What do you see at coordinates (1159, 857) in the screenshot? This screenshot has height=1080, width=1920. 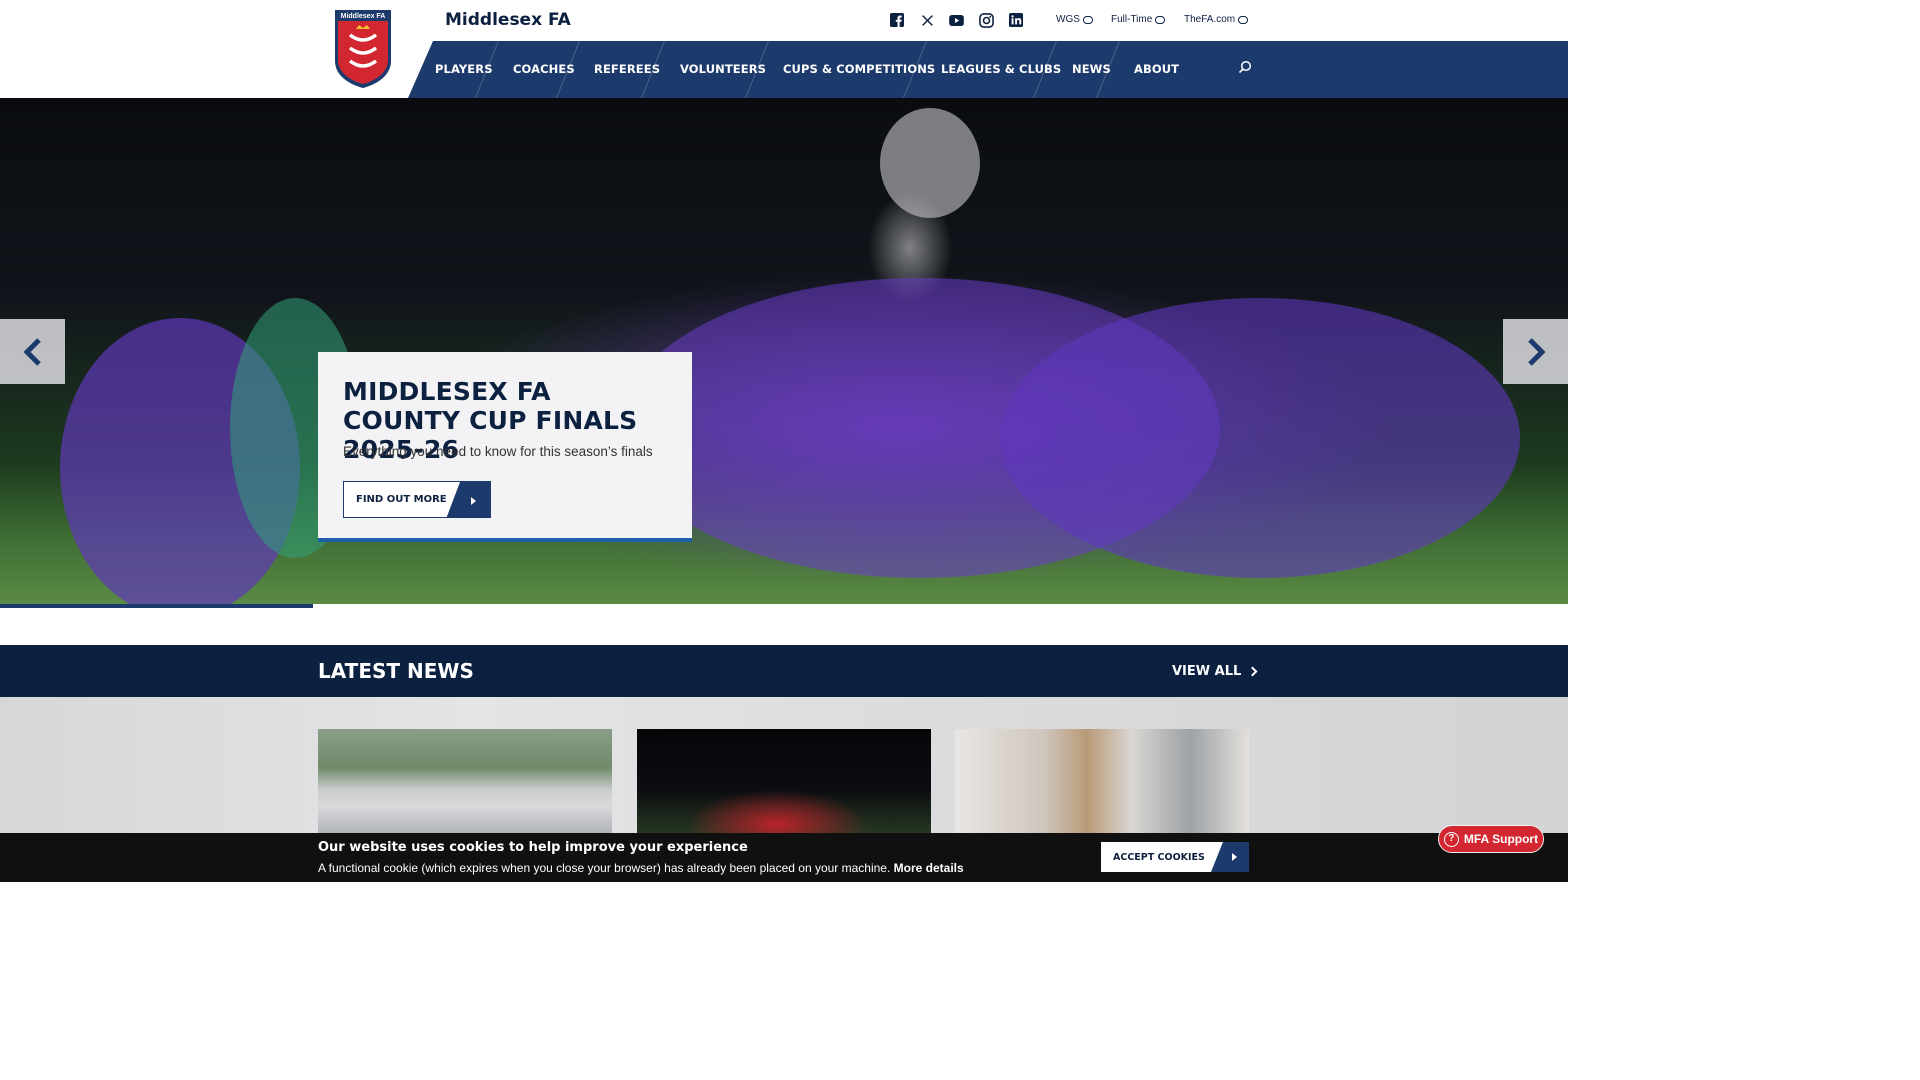 I see `accept-cookies-label: ACCEPT COOKIES` at bounding box center [1159, 857].